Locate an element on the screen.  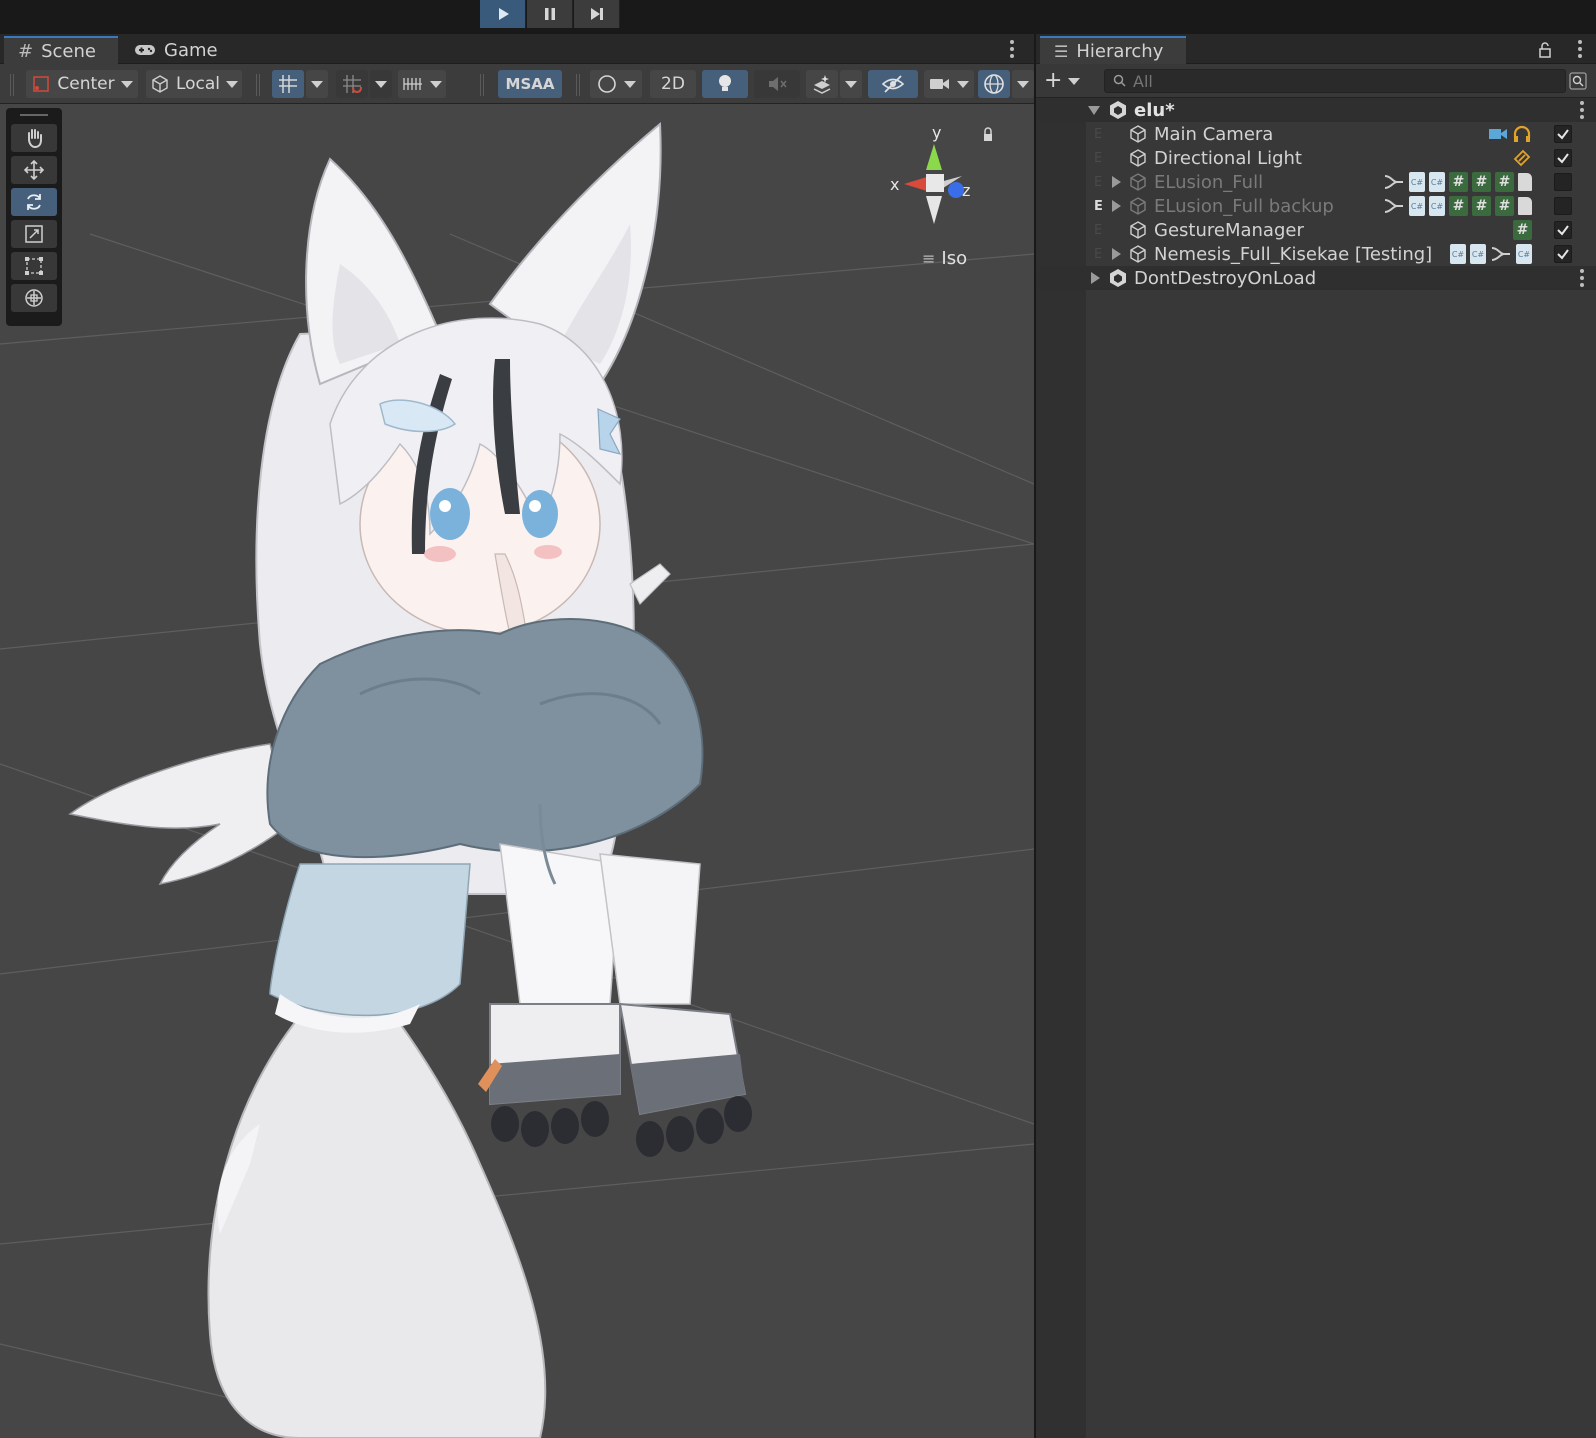
light-component-icon is located at coordinates (1522, 158).